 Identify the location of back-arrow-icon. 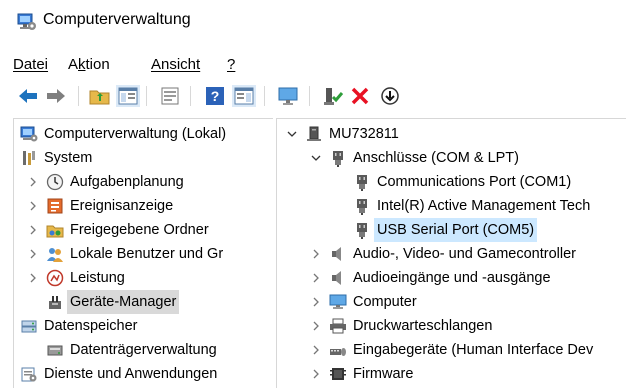
(28, 96).